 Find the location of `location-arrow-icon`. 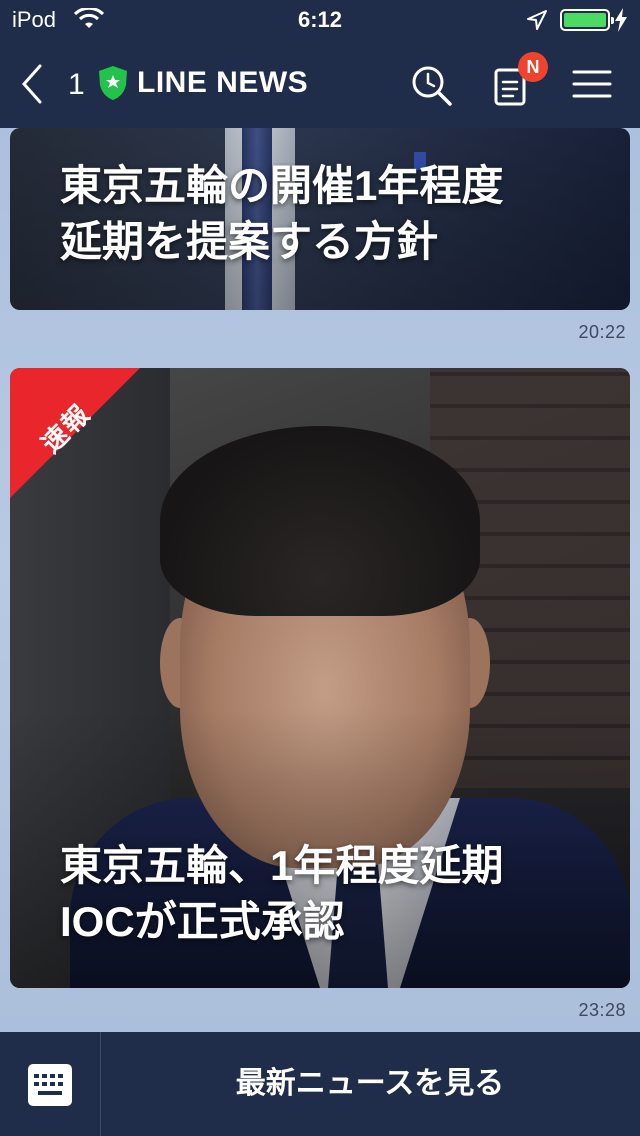

location-arrow-icon is located at coordinates (537, 20).